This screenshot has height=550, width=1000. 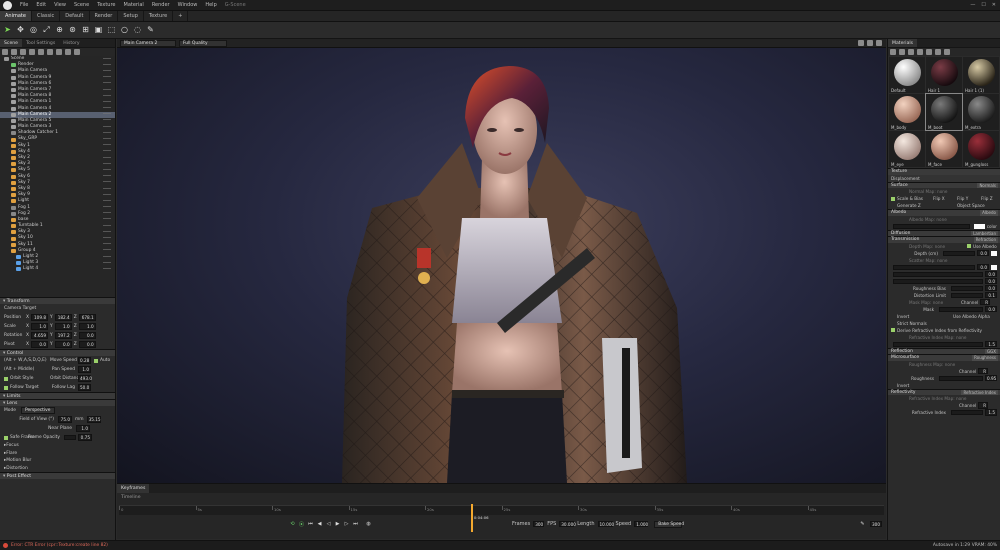 What do you see at coordinates (932, 364) in the screenshot?
I see `roughness-map-slot: Roughness Map: none` at bounding box center [932, 364].